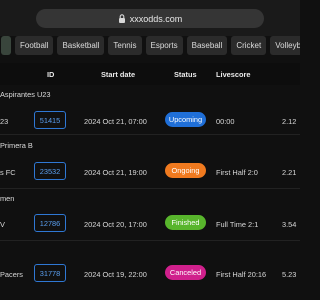 The width and height of the screenshot is (320, 300). Describe the element at coordinates (249, 45) in the screenshot. I see `category-cricket: Cricket` at that location.